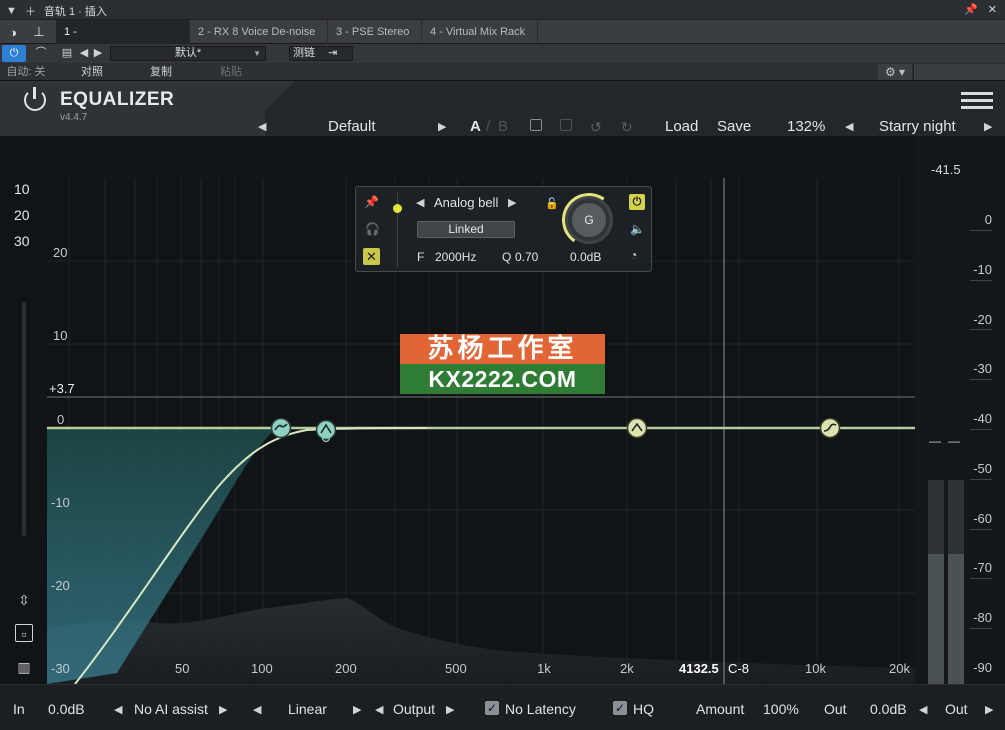 The height and width of the screenshot is (730, 1005). I want to click on copy-icon, so click(536, 125).